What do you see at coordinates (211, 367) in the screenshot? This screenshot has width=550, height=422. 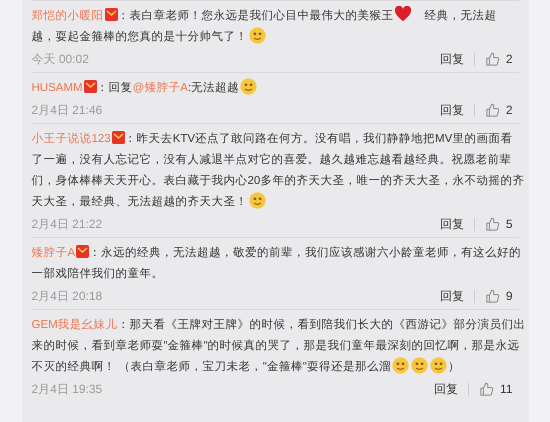 I see `comment-text: 不灭的经典啊！ （表白章老师，宝刀未老，"金箍棒"耍得还是那么溜` at bounding box center [211, 367].